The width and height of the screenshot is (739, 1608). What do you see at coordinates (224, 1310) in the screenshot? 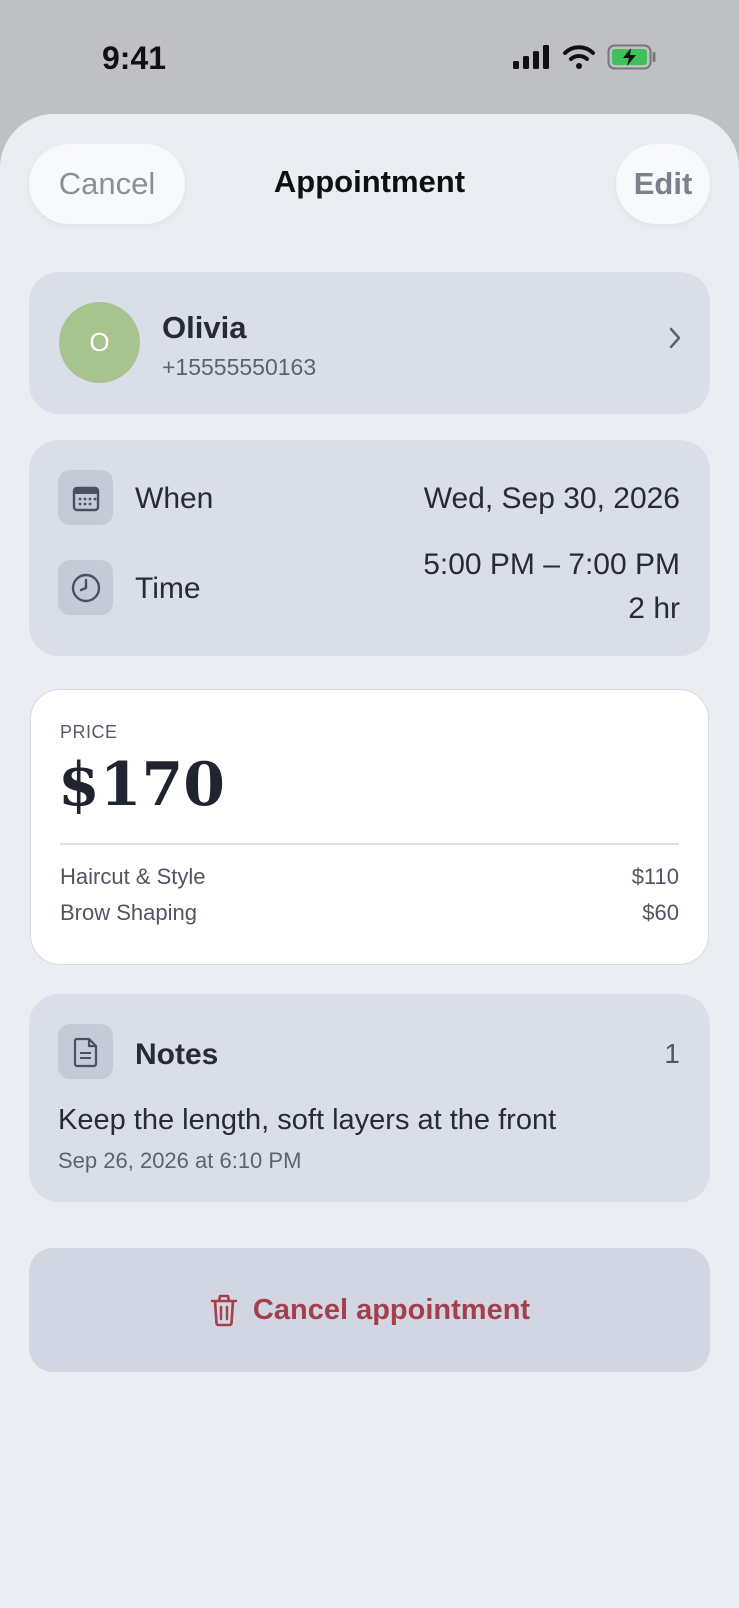
I see `trash-icon` at bounding box center [224, 1310].